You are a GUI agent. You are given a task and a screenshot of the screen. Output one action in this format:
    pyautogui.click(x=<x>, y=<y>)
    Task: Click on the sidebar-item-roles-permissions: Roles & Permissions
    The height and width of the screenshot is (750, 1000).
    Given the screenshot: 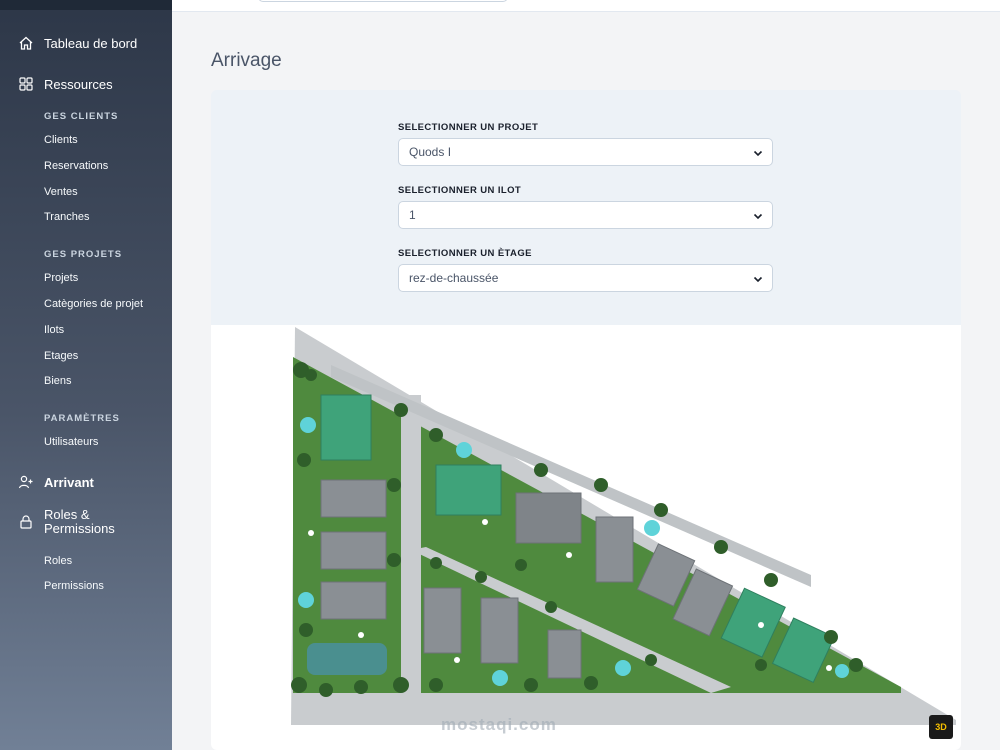 What is the action you would take?
    pyautogui.click(x=66, y=522)
    